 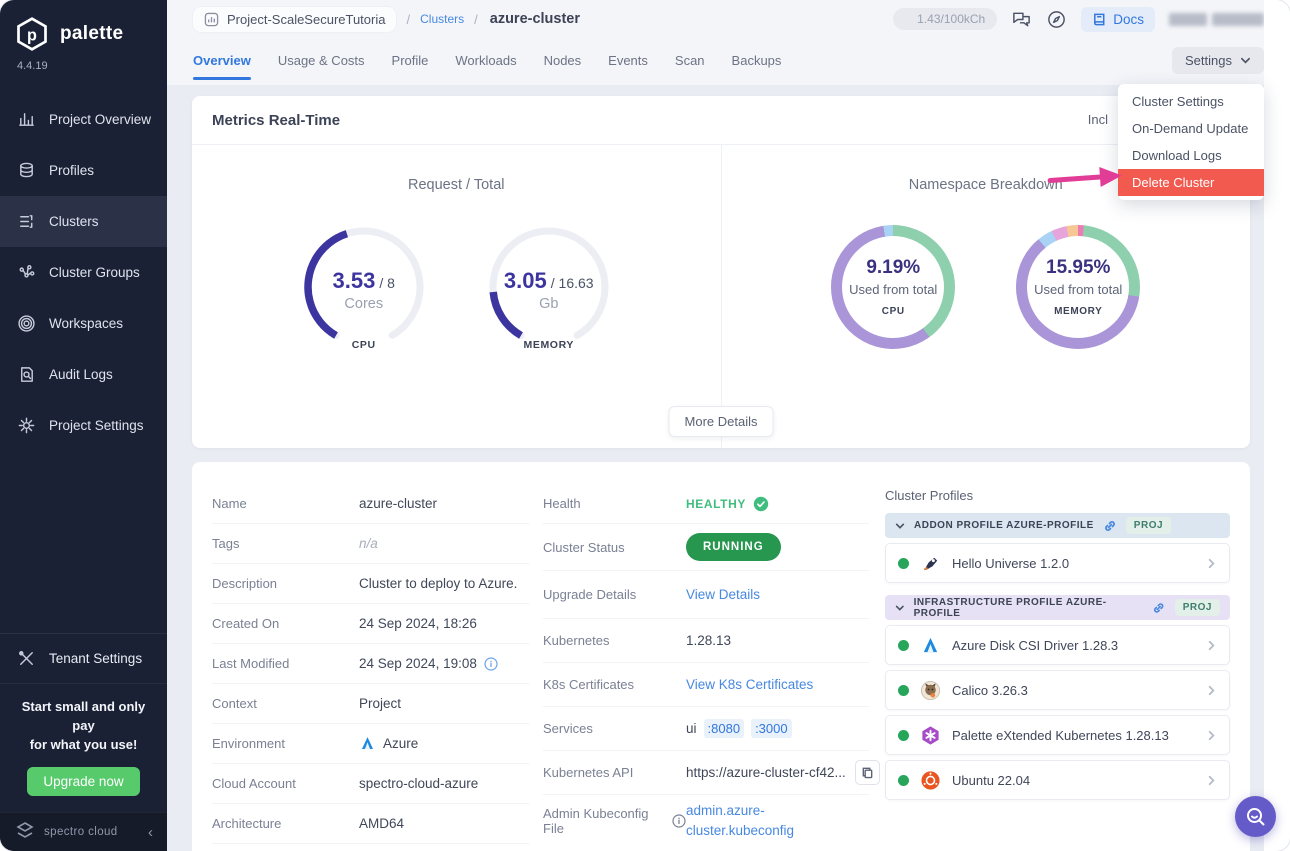 I want to click on tab-backups: Backups, so click(x=757, y=66).